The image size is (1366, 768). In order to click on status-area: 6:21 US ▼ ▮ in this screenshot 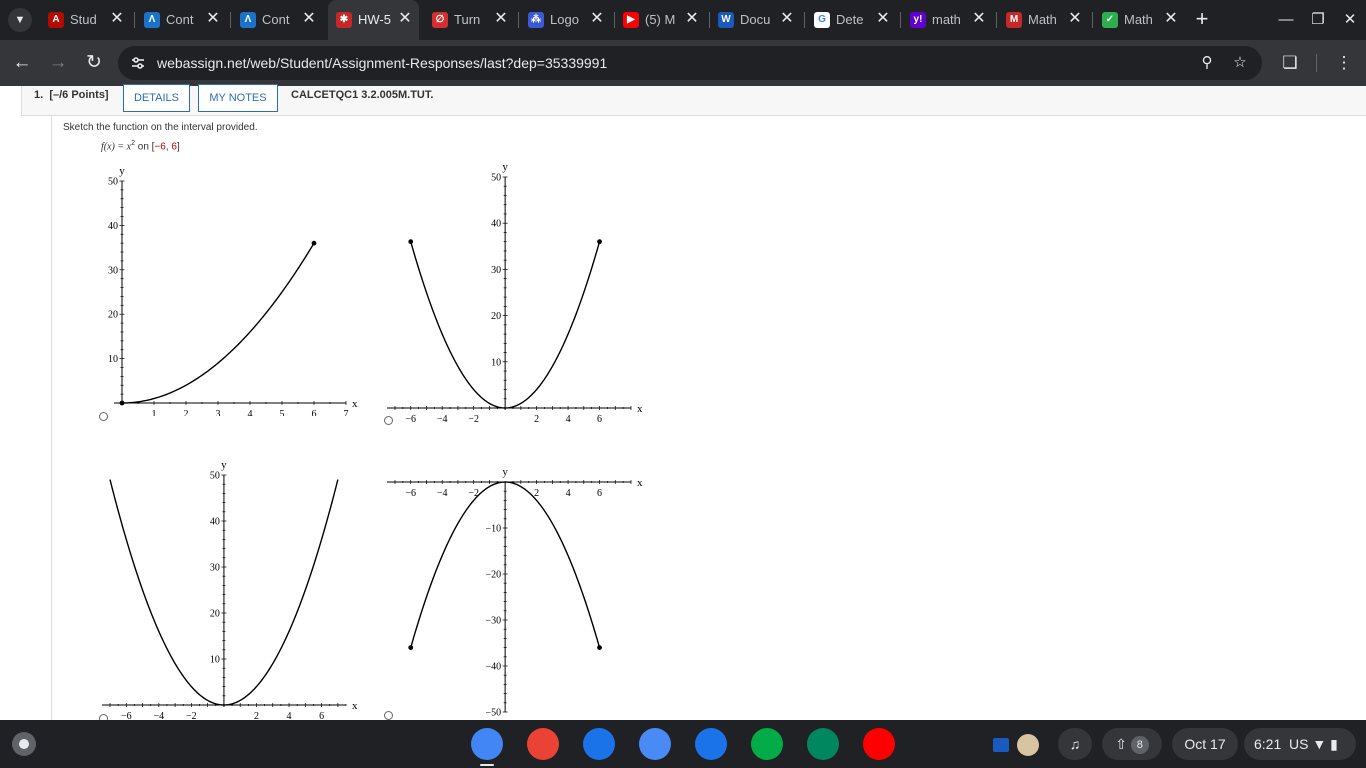, I will do `click(1300, 744)`.